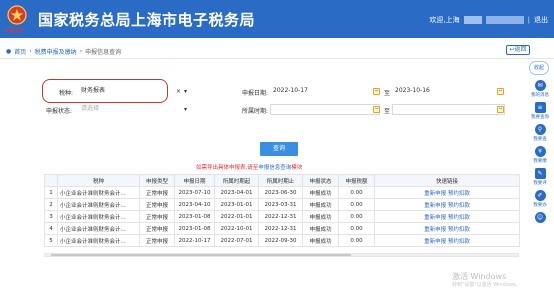  What do you see at coordinates (194, 204) in the screenshot?
I see `cell-date: 2023-04-10` at bounding box center [194, 204].